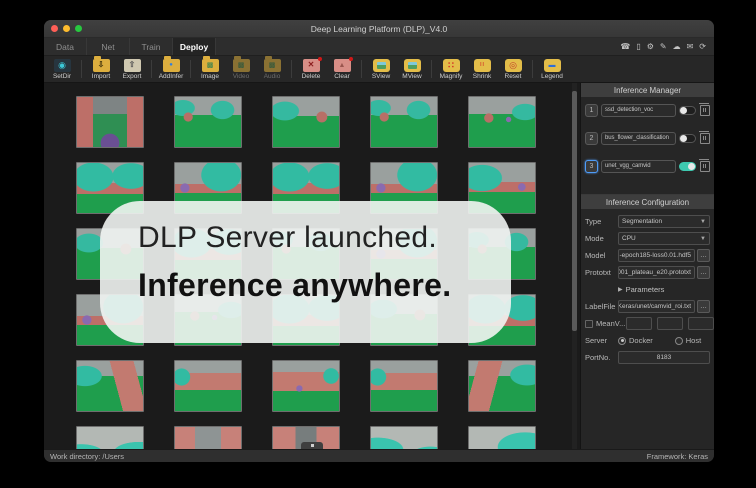 The width and height of the screenshot is (756, 488). I want to click on model-path-field: st_pil-epoch185-loss0.01.hdf5, so click(656, 255).